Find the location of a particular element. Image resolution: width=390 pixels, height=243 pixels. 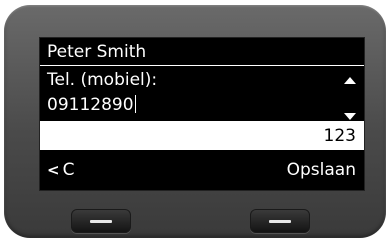

left-hardware-button is located at coordinates (101, 221).